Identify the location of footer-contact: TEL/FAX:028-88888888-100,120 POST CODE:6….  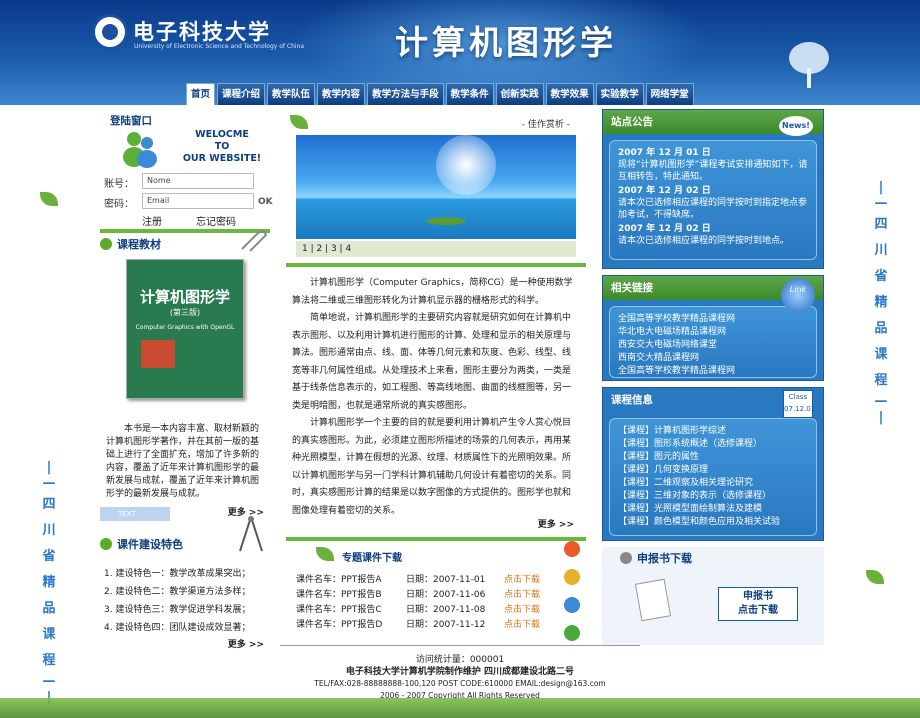
(460, 683).